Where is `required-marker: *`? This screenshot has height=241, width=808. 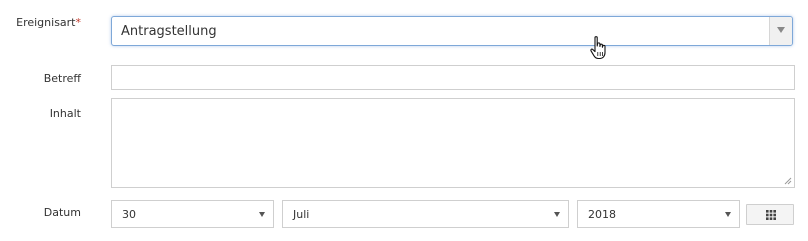 required-marker: * is located at coordinates (78, 22).